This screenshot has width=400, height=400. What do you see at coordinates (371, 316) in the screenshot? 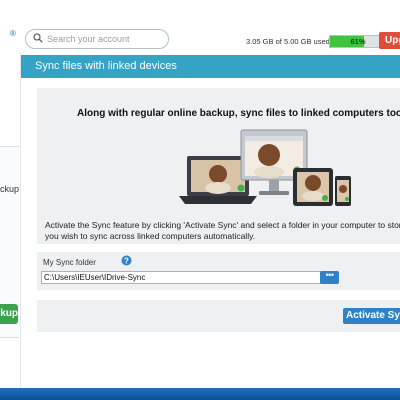
I see `activate-sync-button: Activate Sync` at bounding box center [371, 316].